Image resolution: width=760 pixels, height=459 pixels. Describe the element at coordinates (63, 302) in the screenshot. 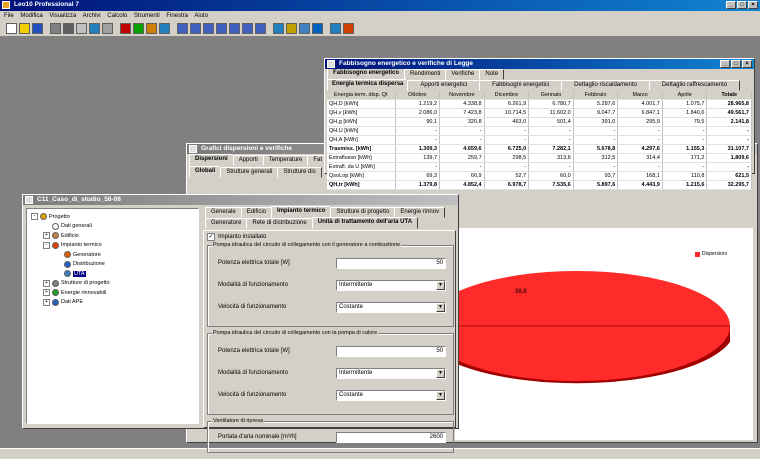

I see `tree-item: + Dati APE` at that location.